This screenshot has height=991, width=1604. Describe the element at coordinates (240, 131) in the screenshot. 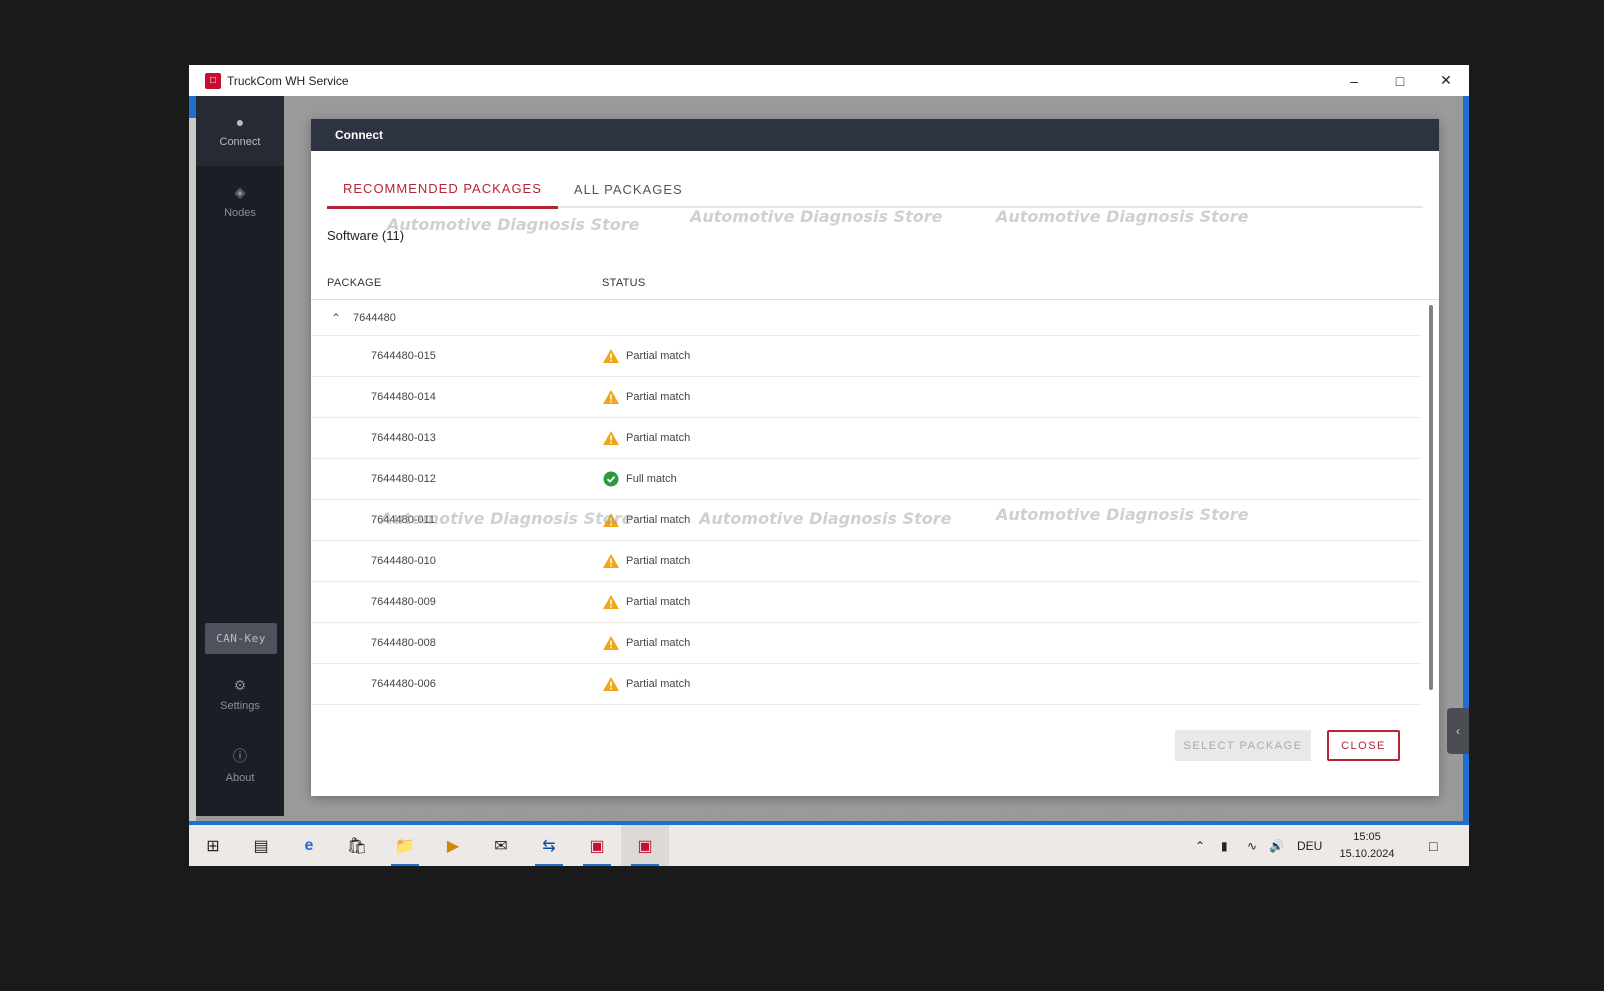

I see `sidebar-item-connect: ● Connect` at that location.